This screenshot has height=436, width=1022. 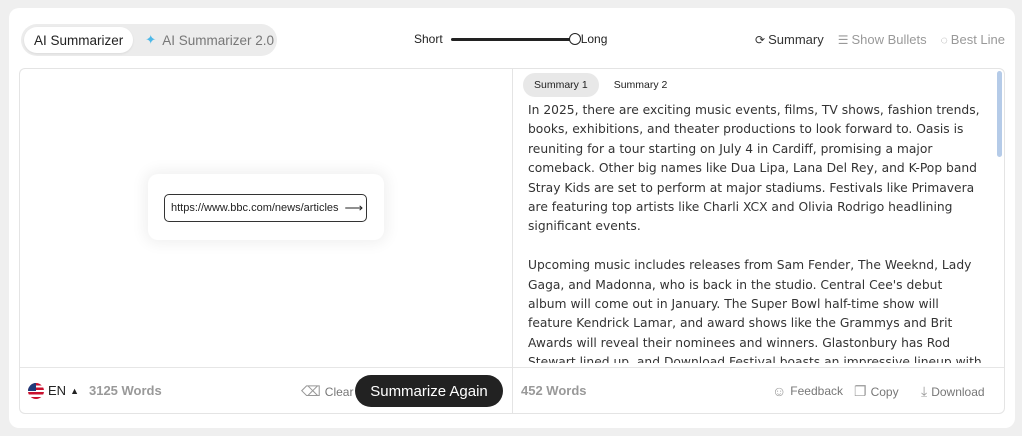 I want to click on view-show-bullets-button: ☰ Show Bullets, so click(x=882, y=39).